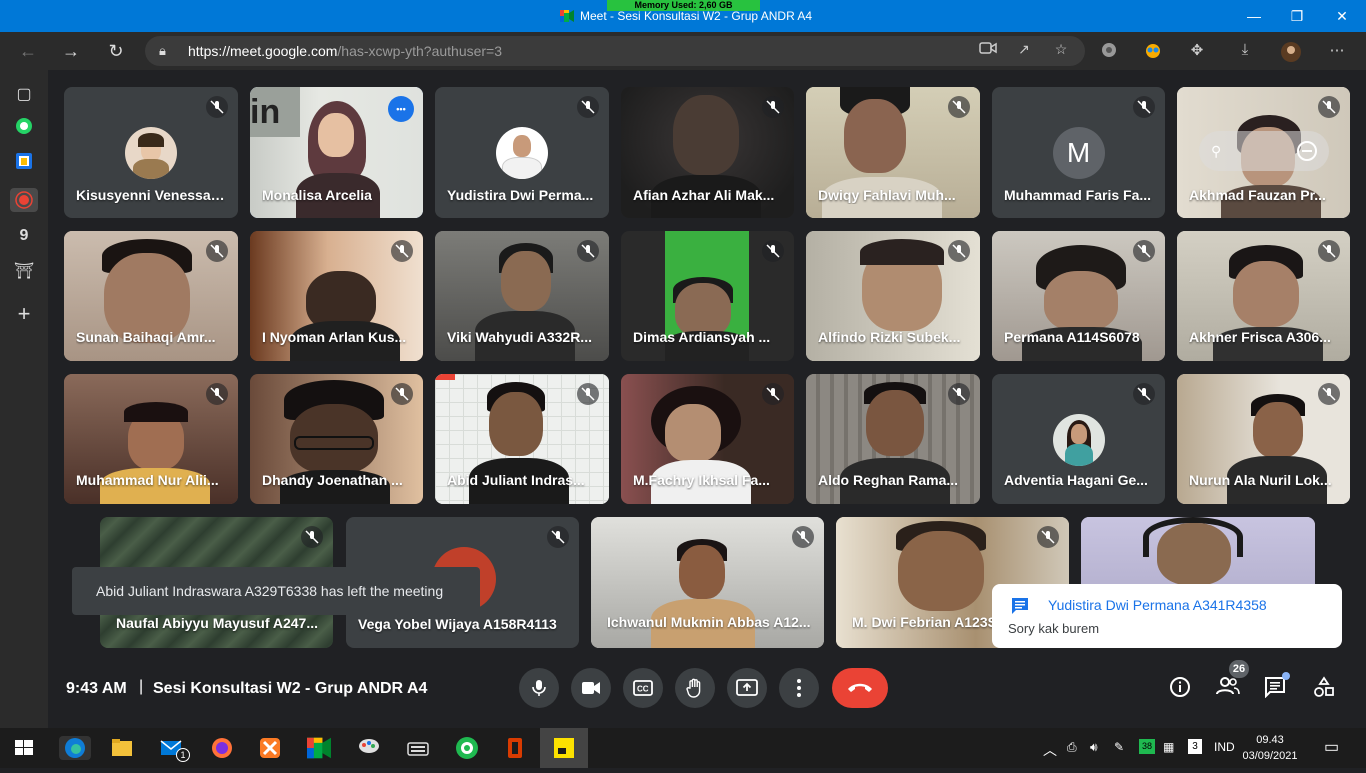 This screenshot has width=1366, height=773. I want to click on firefox-icon, so click(222, 748).